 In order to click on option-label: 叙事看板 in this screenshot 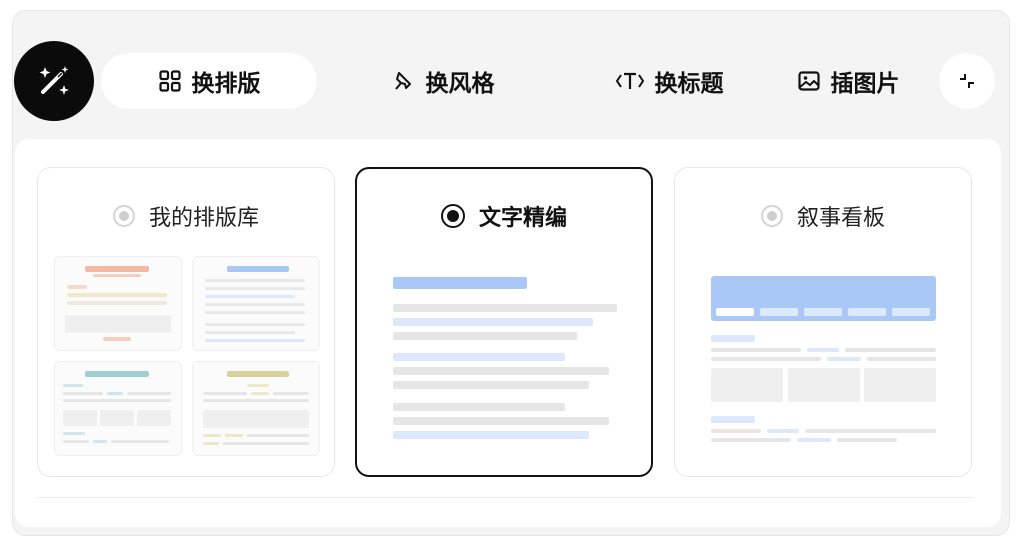, I will do `click(840, 218)`.